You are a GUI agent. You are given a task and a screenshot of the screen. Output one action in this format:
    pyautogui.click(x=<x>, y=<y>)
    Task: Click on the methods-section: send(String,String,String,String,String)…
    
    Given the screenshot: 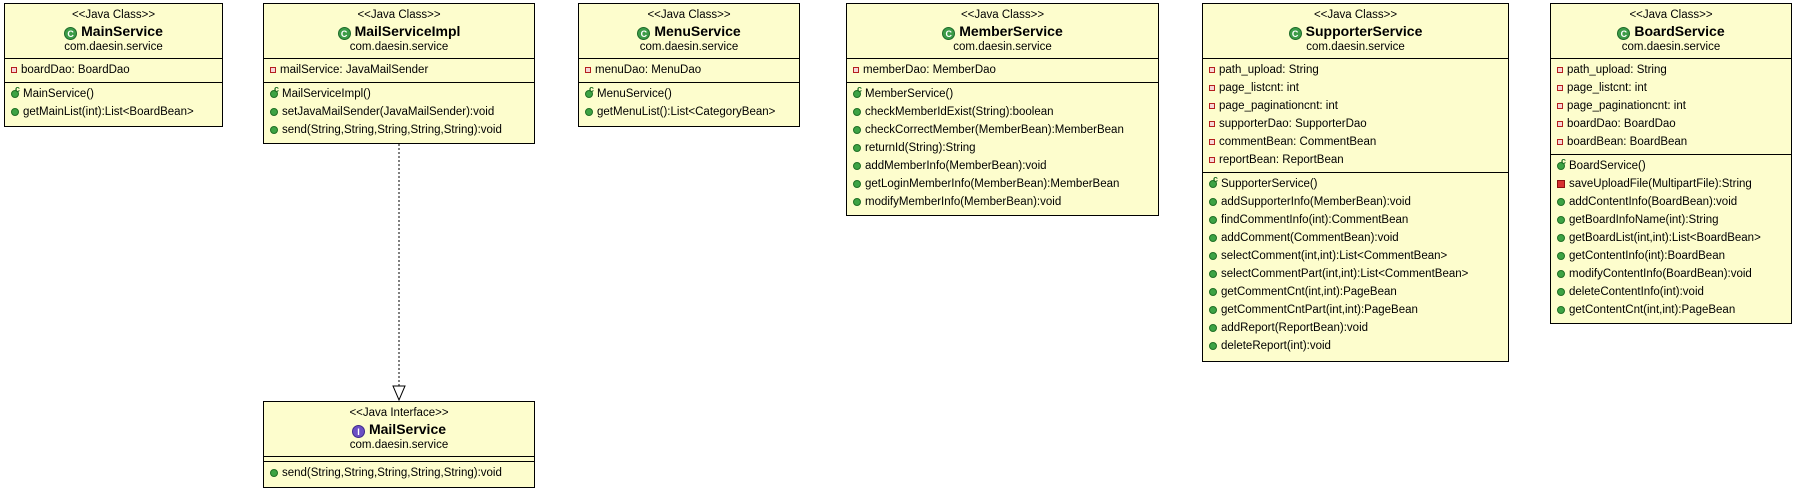 What is the action you would take?
    pyautogui.click(x=399, y=473)
    